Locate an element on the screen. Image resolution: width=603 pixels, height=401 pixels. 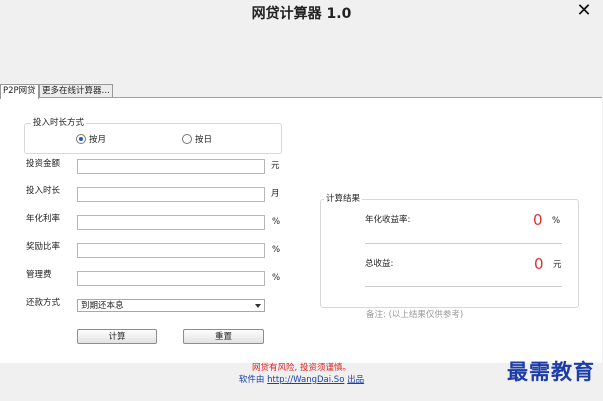
radio-checked-icon is located at coordinates (81, 139).